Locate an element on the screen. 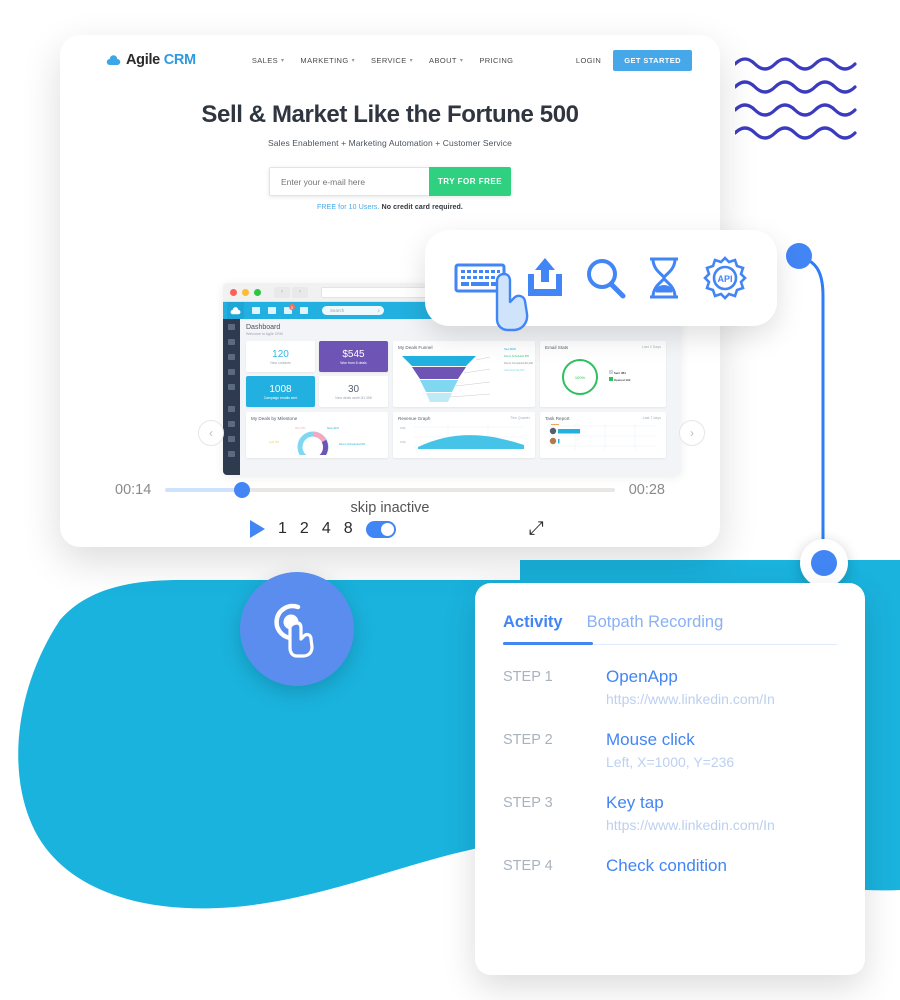 The image size is (900, 1000). sidebar-item-reports is located at coordinates (231, 454).